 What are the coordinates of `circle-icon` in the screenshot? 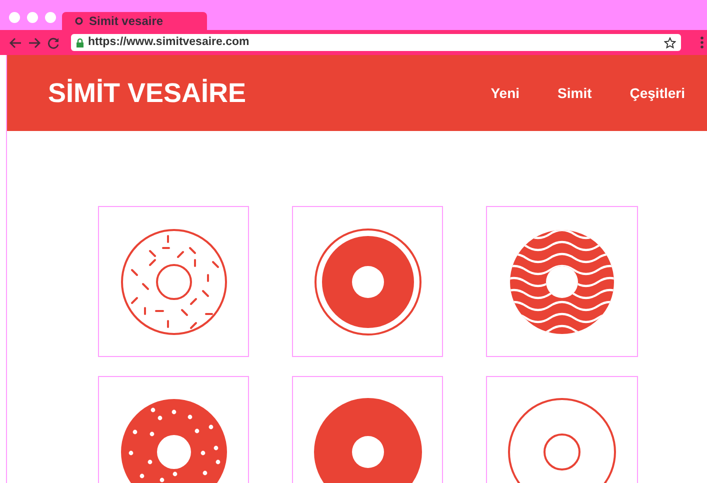 It's located at (79, 21).